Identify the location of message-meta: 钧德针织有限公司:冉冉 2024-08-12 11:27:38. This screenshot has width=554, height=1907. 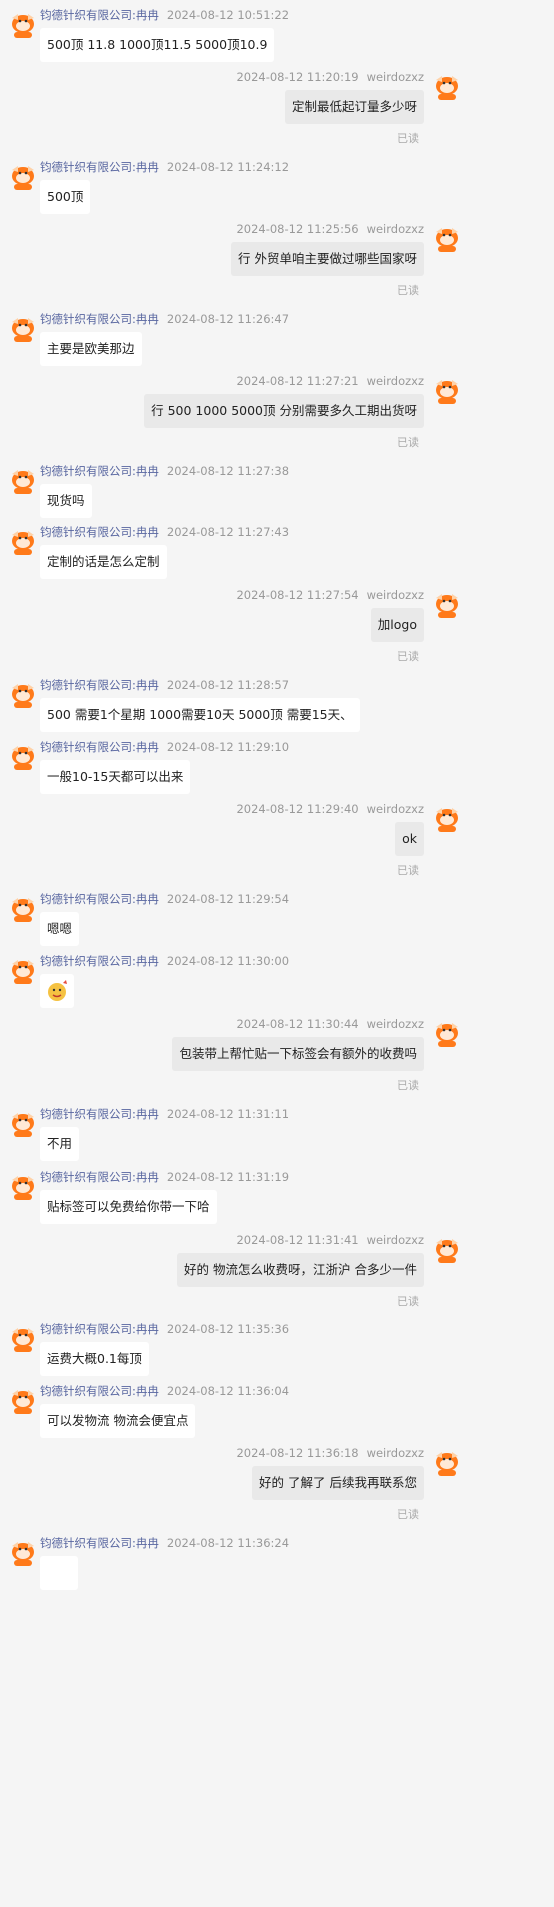
(164, 471).